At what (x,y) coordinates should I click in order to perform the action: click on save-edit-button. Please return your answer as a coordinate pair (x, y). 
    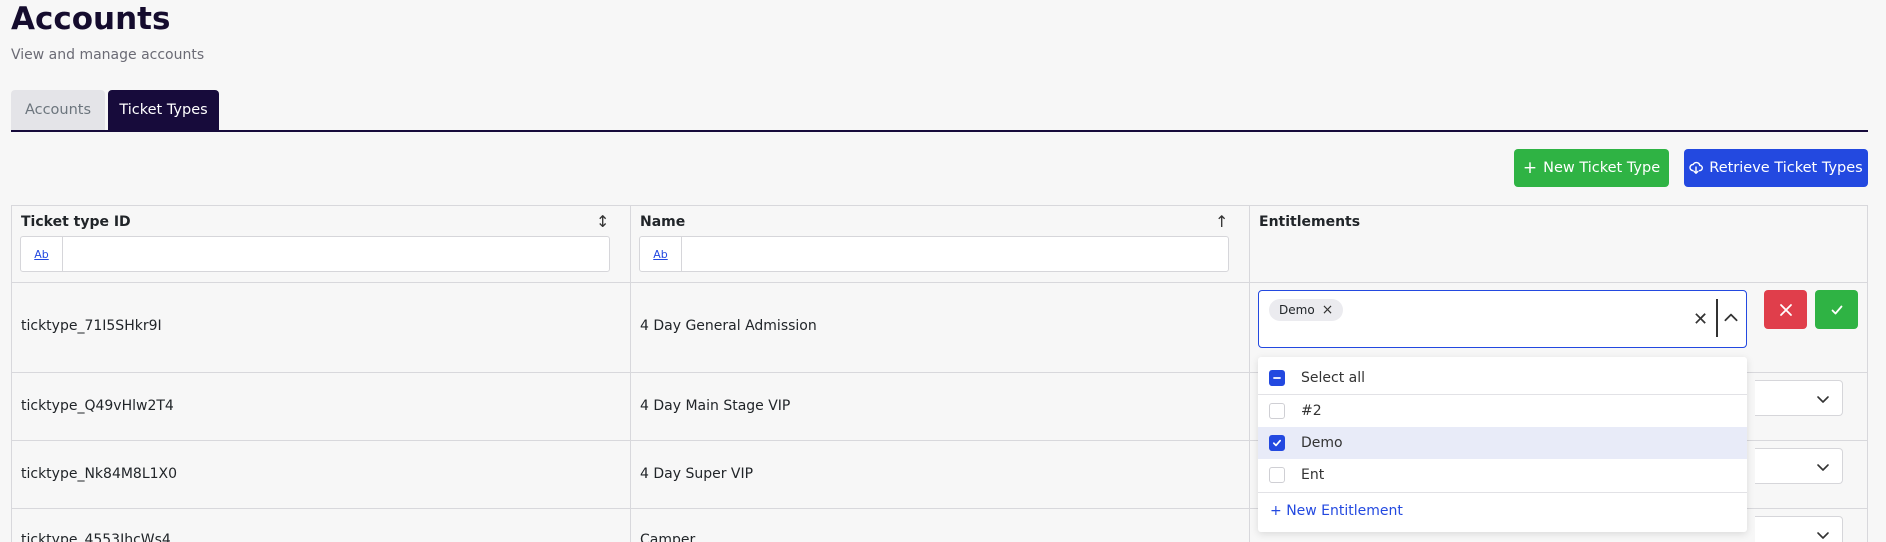
    Looking at the image, I should click on (1836, 309).